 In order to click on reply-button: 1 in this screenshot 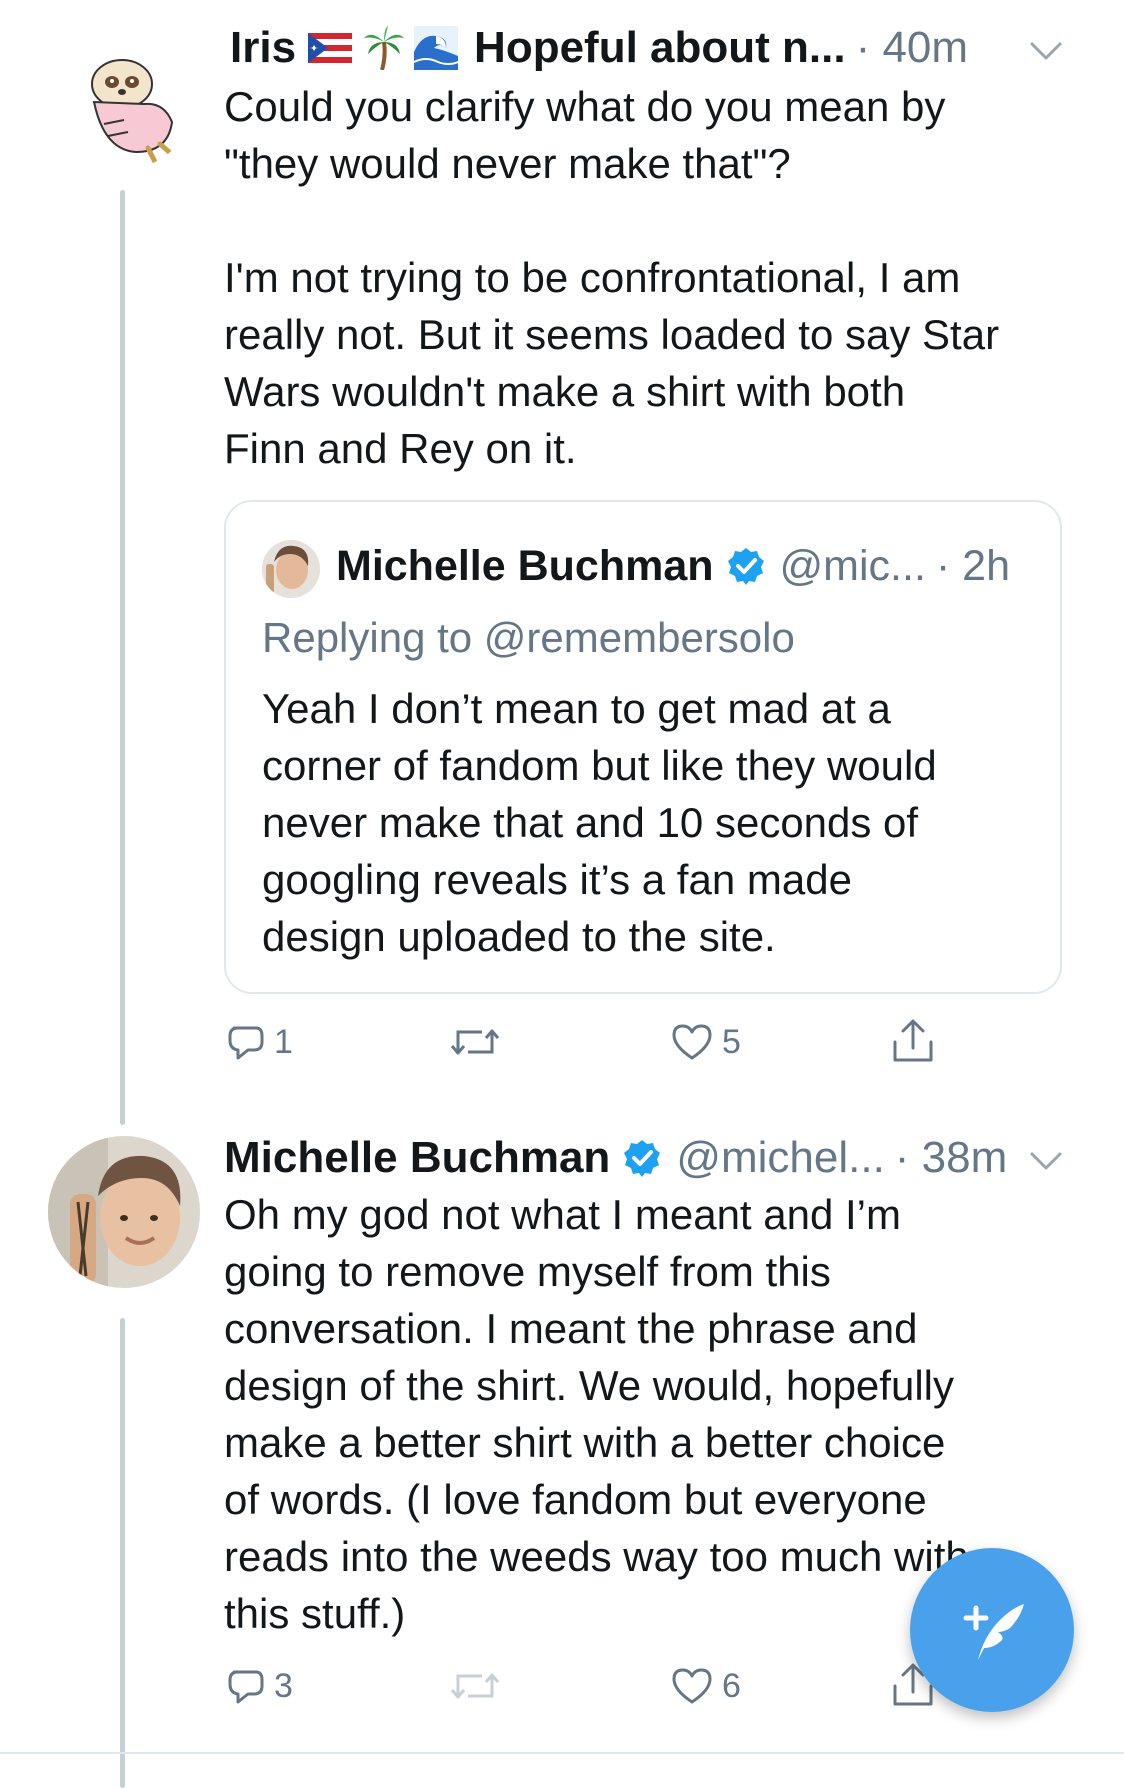, I will do `click(259, 1042)`.